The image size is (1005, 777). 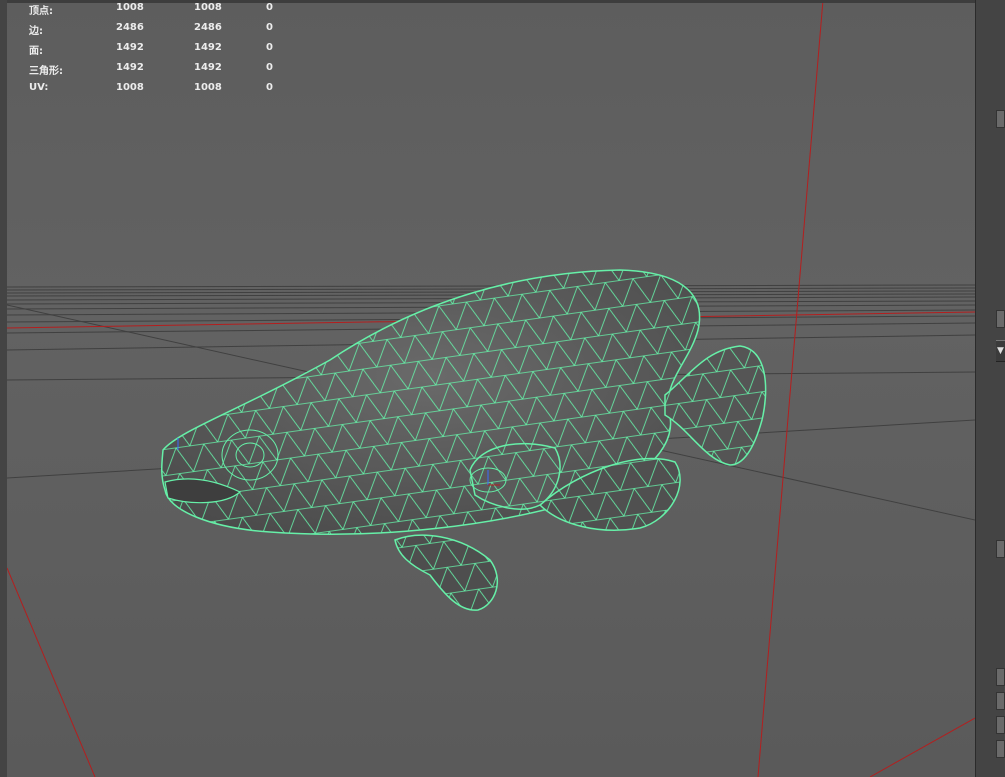 What do you see at coordinates (491, 1) in the screenshot?
I see `viewport-top-edge` at bounding box center [491, 1].